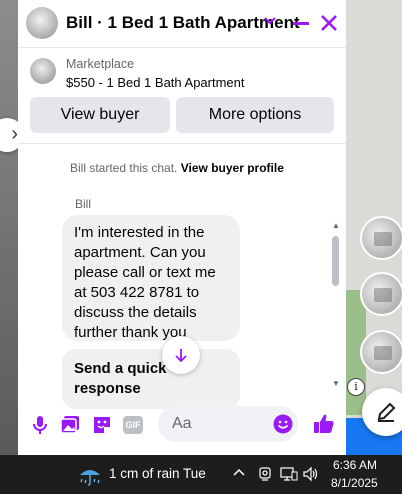  I want to click on clock-date: 8/1/2025, so click(354, 483).